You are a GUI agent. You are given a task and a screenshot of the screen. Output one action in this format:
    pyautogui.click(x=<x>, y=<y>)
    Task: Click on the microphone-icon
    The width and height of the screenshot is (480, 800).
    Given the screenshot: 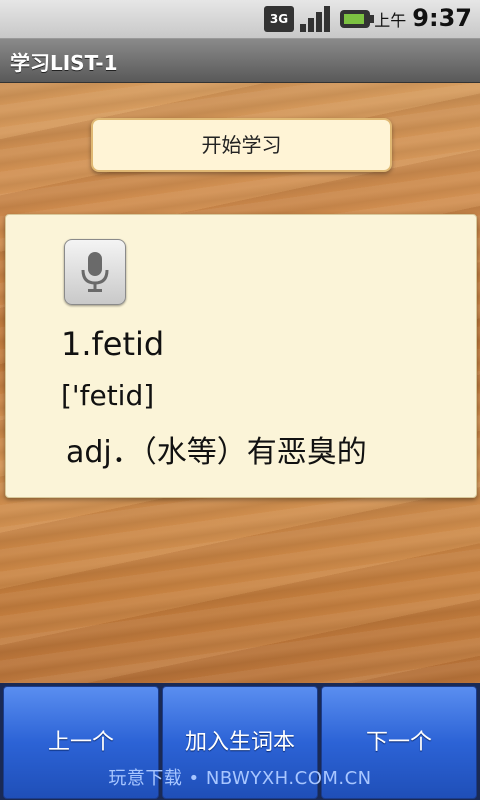 What is the action you would take?
    pyautogui.click(x=95, y=272)
    